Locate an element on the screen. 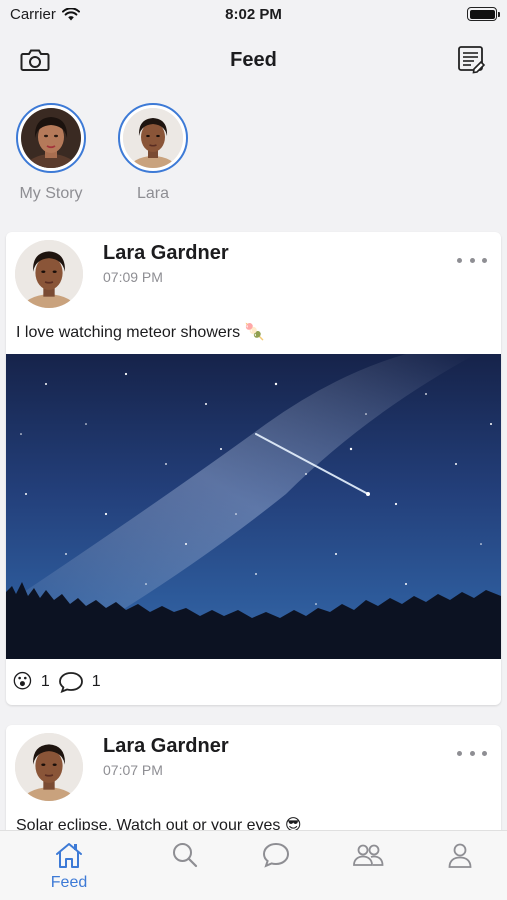  tab-chat is located at coordinates (276, 857).